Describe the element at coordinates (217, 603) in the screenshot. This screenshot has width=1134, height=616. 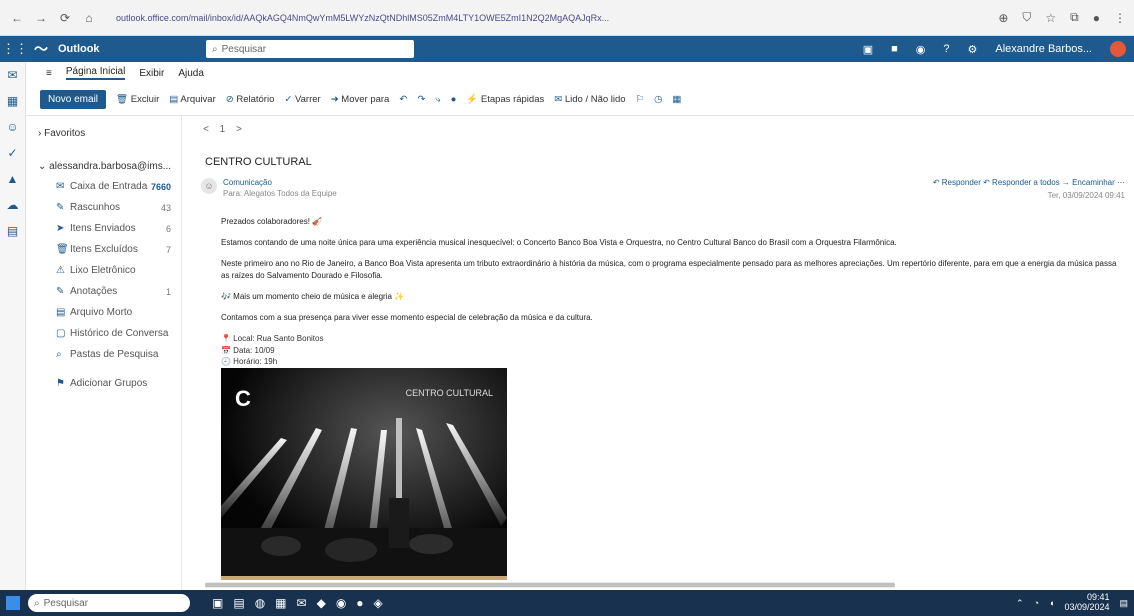
I see `task-view-icon: ▣` at that location.